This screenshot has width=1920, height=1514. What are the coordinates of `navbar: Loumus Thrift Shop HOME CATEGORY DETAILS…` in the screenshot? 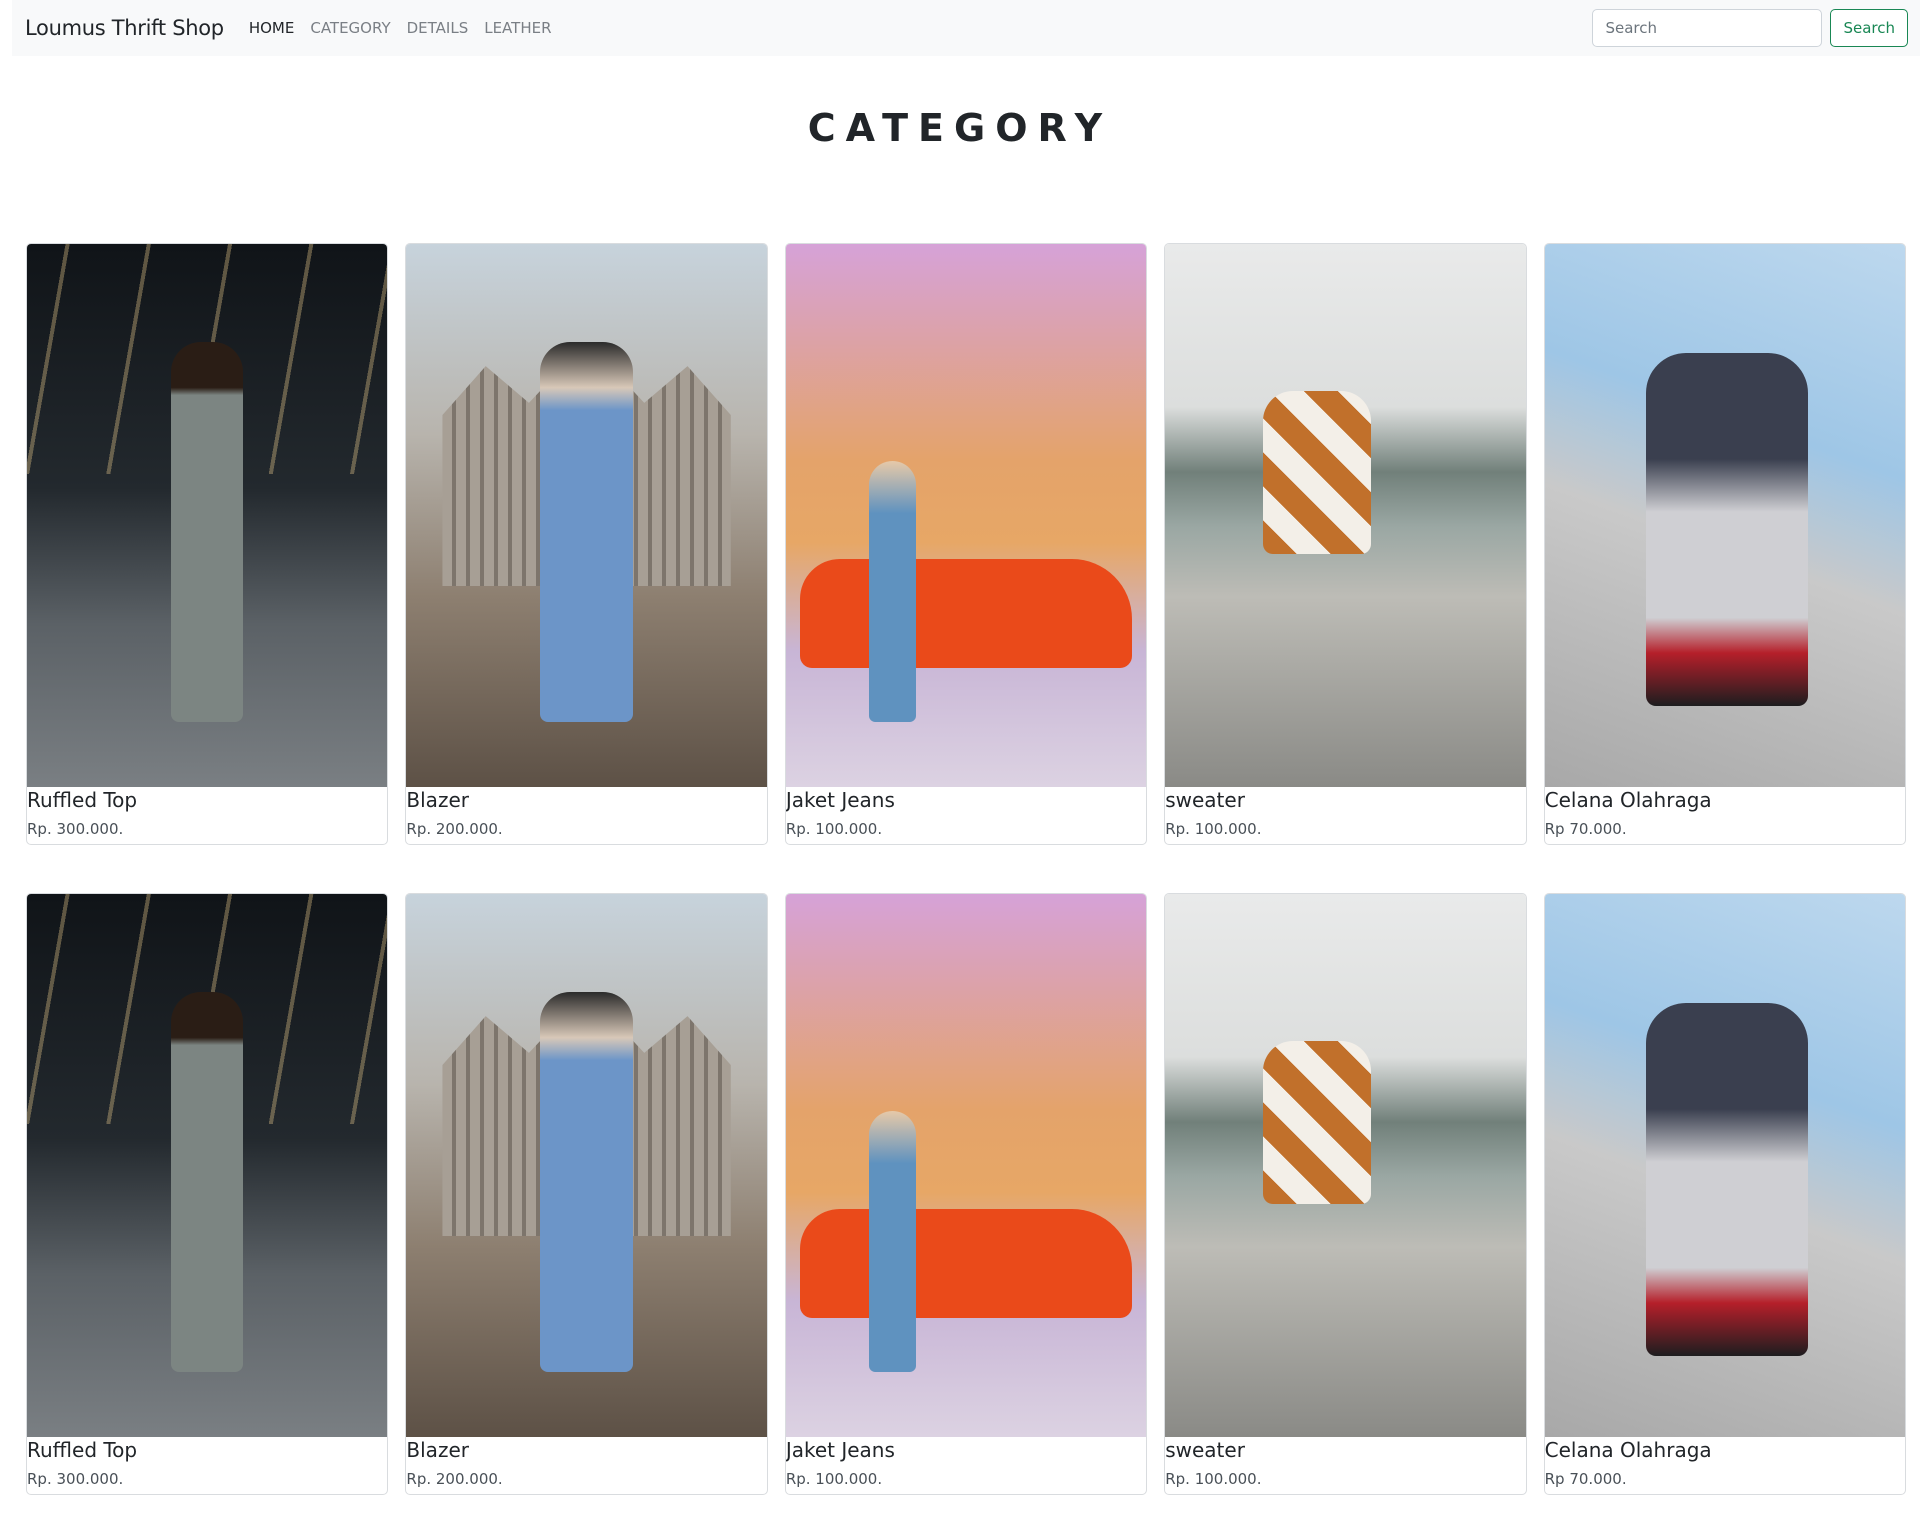 It's located at (966, 28).